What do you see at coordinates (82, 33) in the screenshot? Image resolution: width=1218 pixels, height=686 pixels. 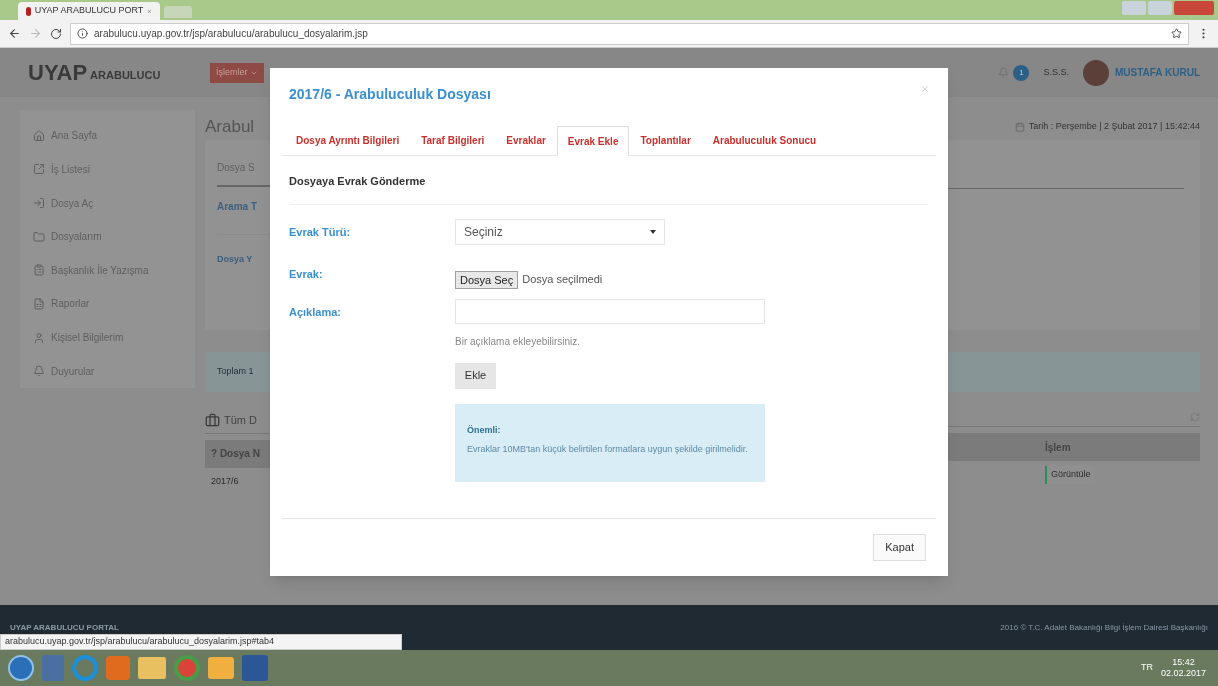 I see `info-icon` at bounding box center [82, 33].